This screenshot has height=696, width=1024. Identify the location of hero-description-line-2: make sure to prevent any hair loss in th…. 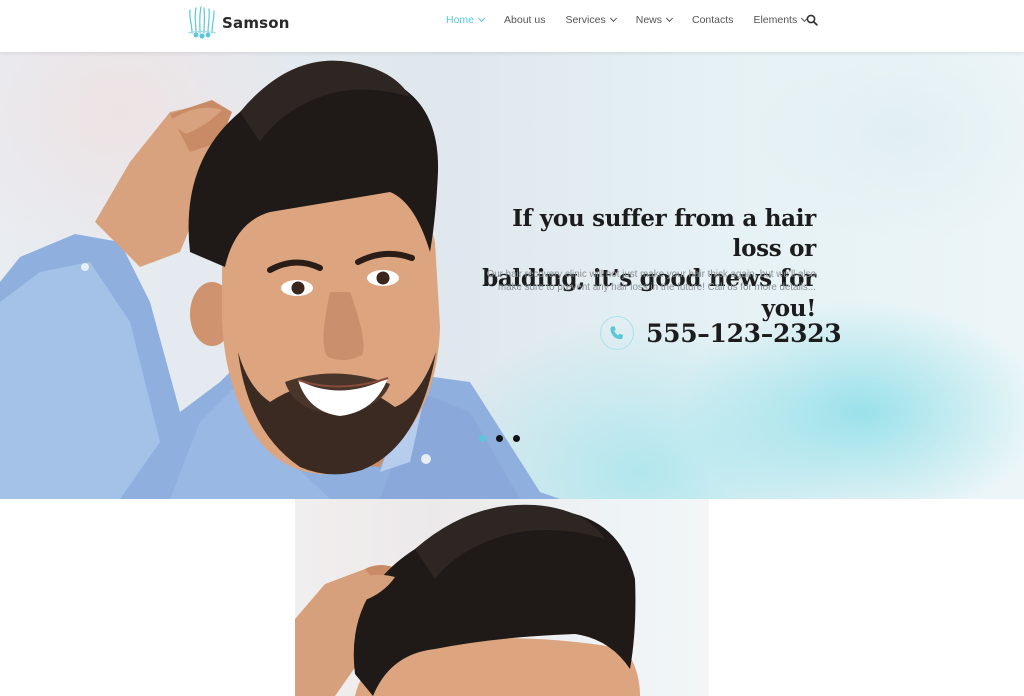
(656, 287).